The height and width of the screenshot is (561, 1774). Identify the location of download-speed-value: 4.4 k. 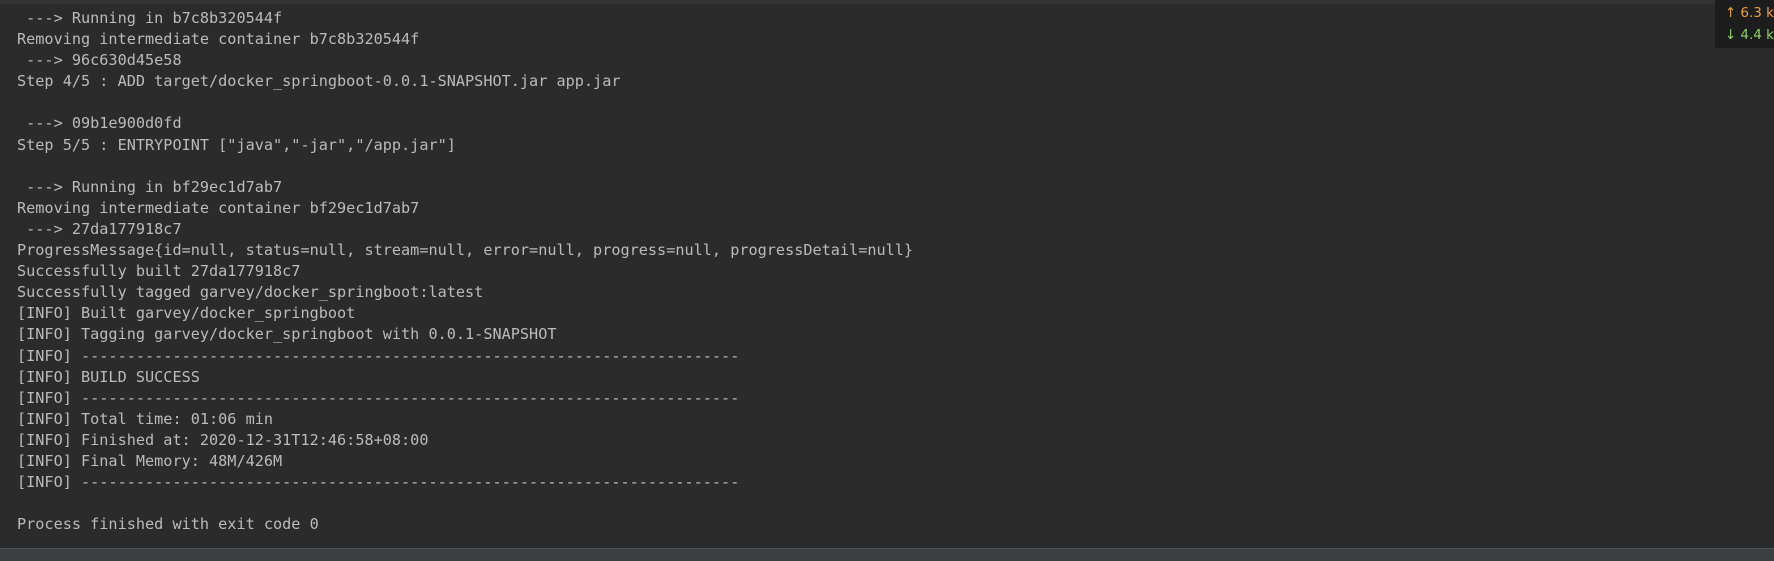
(1757, 35).